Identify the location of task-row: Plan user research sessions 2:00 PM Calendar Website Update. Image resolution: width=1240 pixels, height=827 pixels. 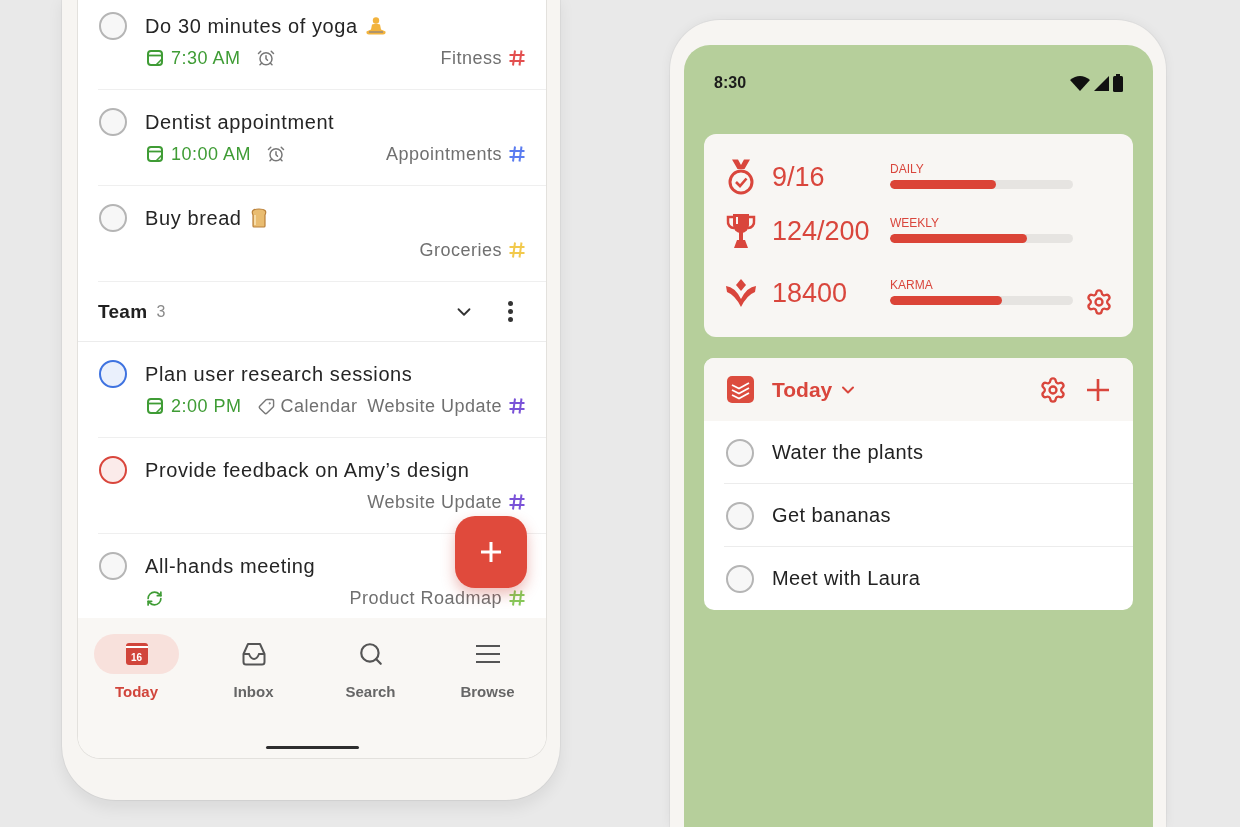
(312, 390).